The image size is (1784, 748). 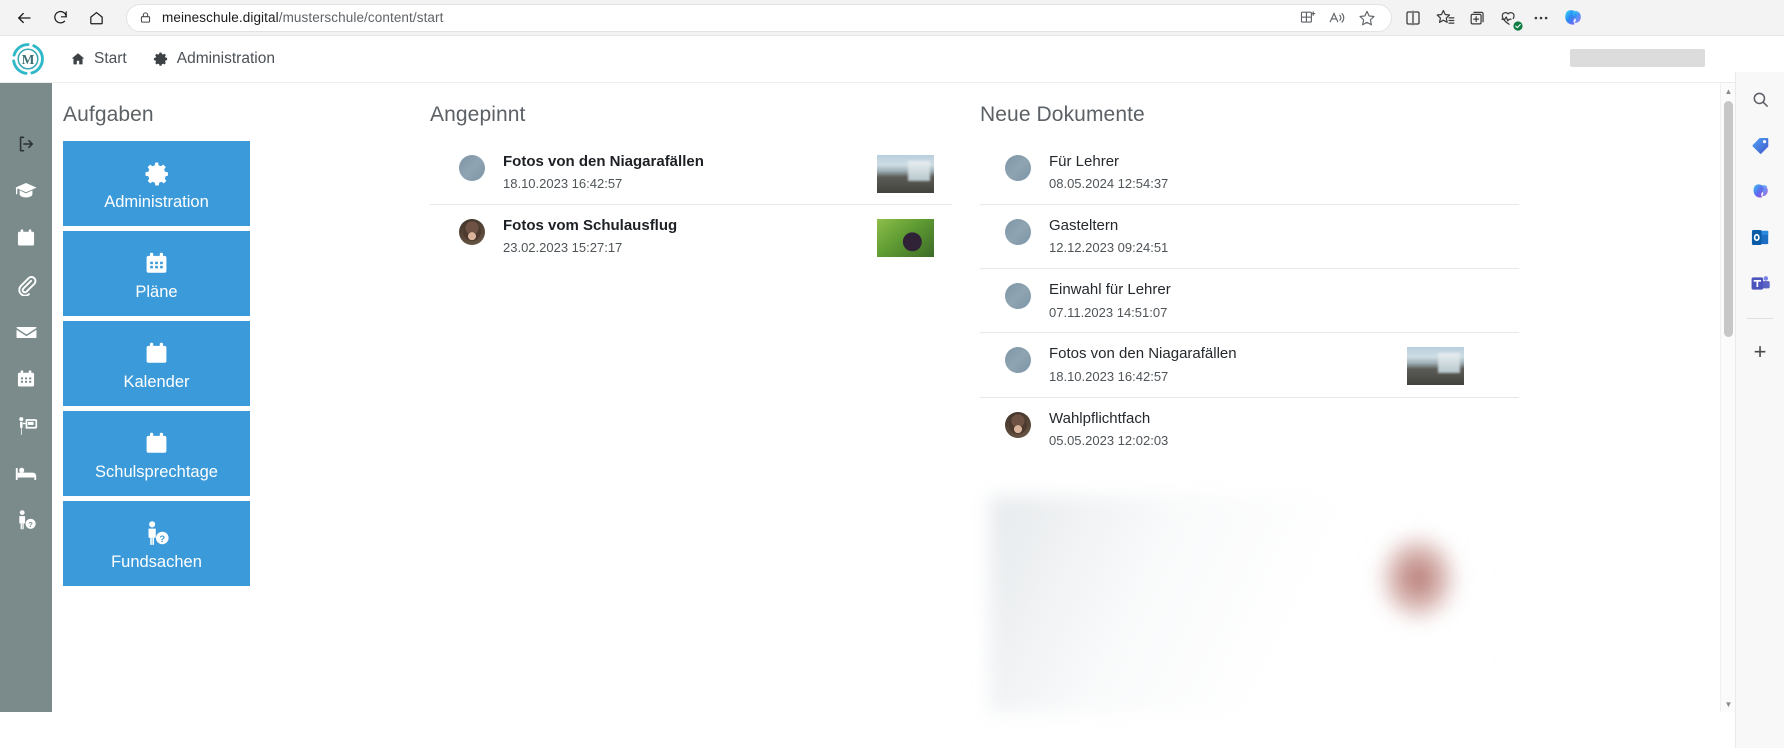 What do you see at coordinates (1284, 172) in the screenshot?
I see `list-item-main: Für Lehrer 08.05.2024 12:54:37` at bounding box center [1284, 172].